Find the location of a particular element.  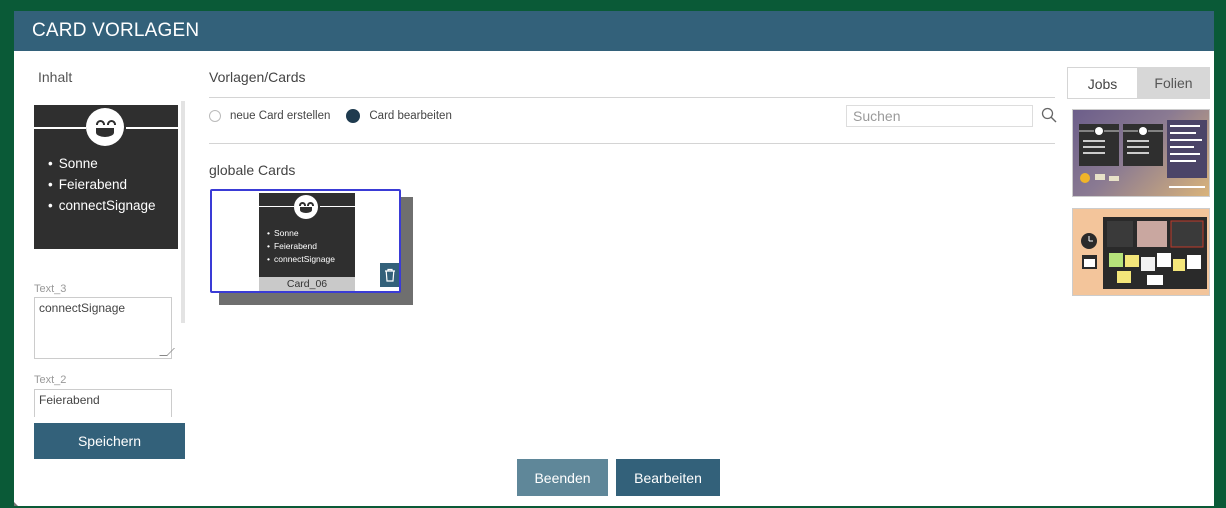

card-tile: Sonne Feierabend connectSignage Card_06 is located at coordinates (305, 241).